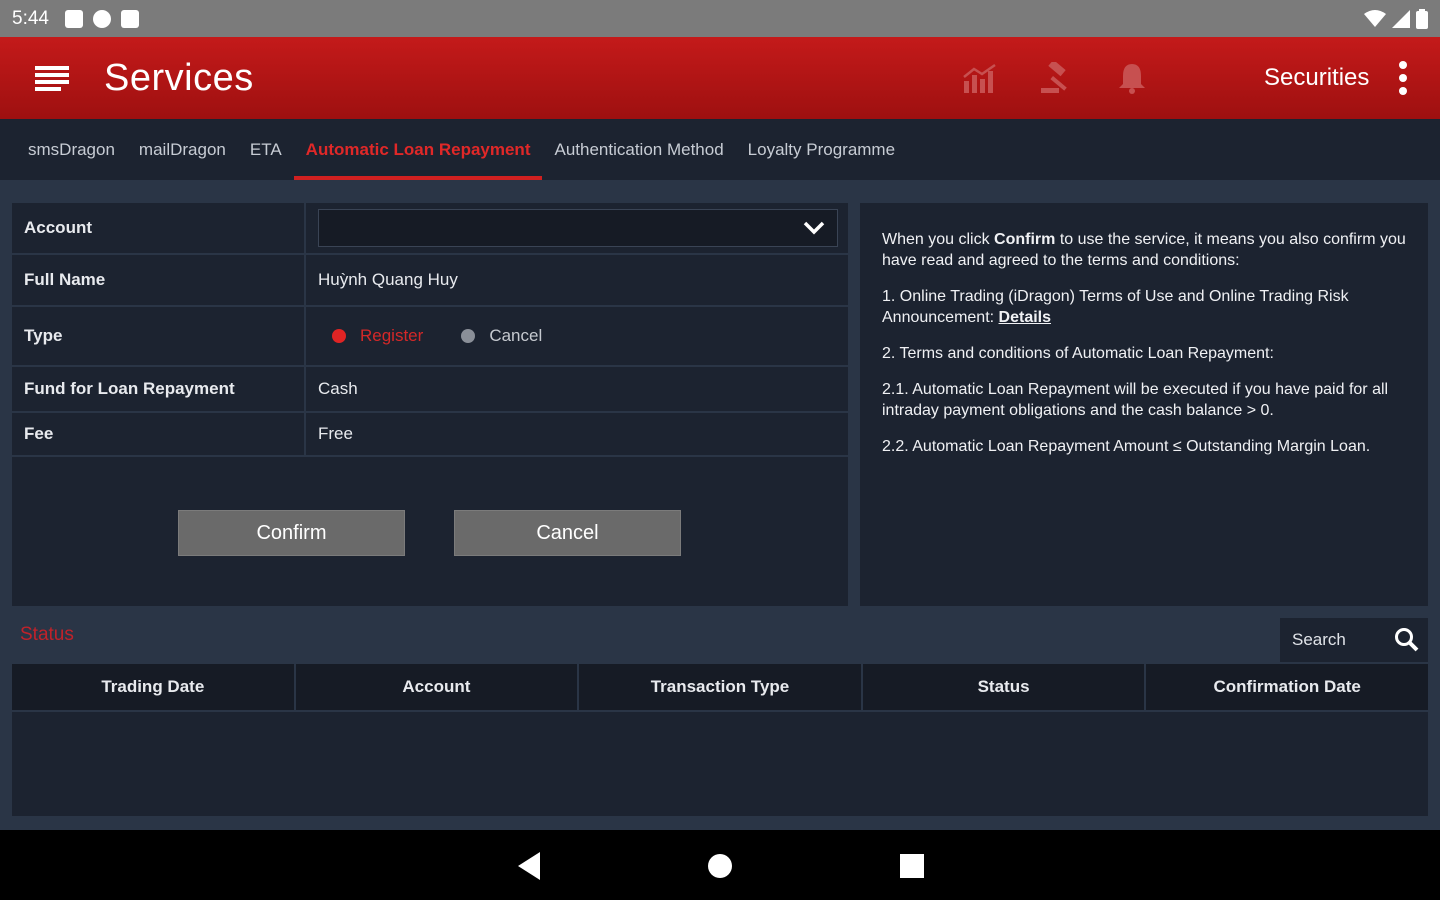 The image size is (1440, 900). What do you see at coordinates (159, 434) in the screenshot?
I see `fee-label: Fee` at bounding box center [159, 434].